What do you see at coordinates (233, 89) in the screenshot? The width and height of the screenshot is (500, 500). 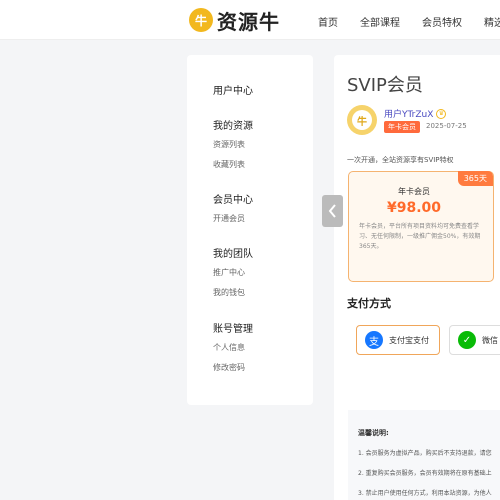 I see `sidebar-group-user-center: 用户中心` at bounding box center [233, 89].